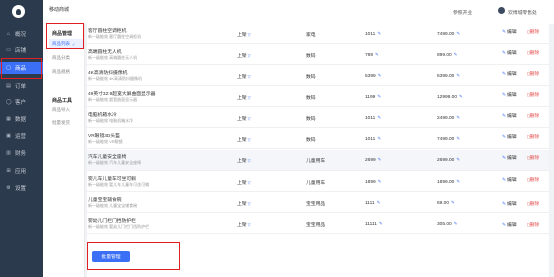  What do you see at coordinates (66, 72) in the screenshot?
I see `submenu-item-goods-spec: 商品规格` at bounding box center [66, 72].